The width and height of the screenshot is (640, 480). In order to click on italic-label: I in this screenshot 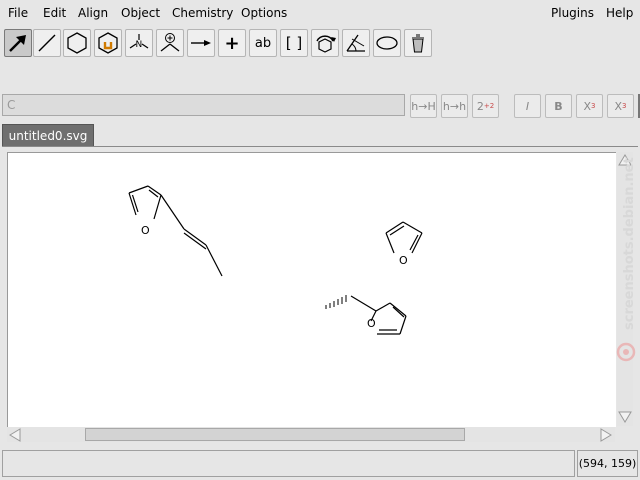, I will do `click(527, 106)`.